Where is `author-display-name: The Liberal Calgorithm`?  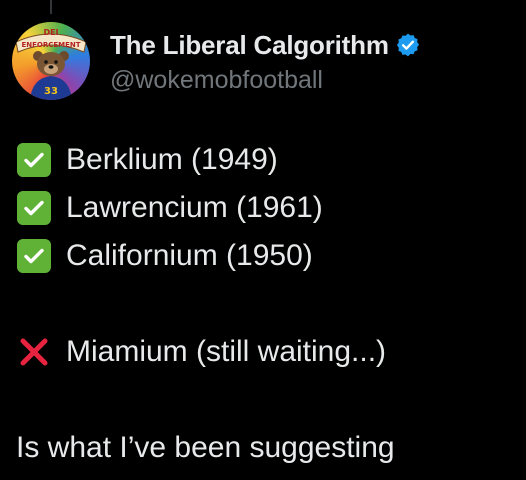 author-display-name: The Liberal Calgorithm is located at coordinates (249, 45).